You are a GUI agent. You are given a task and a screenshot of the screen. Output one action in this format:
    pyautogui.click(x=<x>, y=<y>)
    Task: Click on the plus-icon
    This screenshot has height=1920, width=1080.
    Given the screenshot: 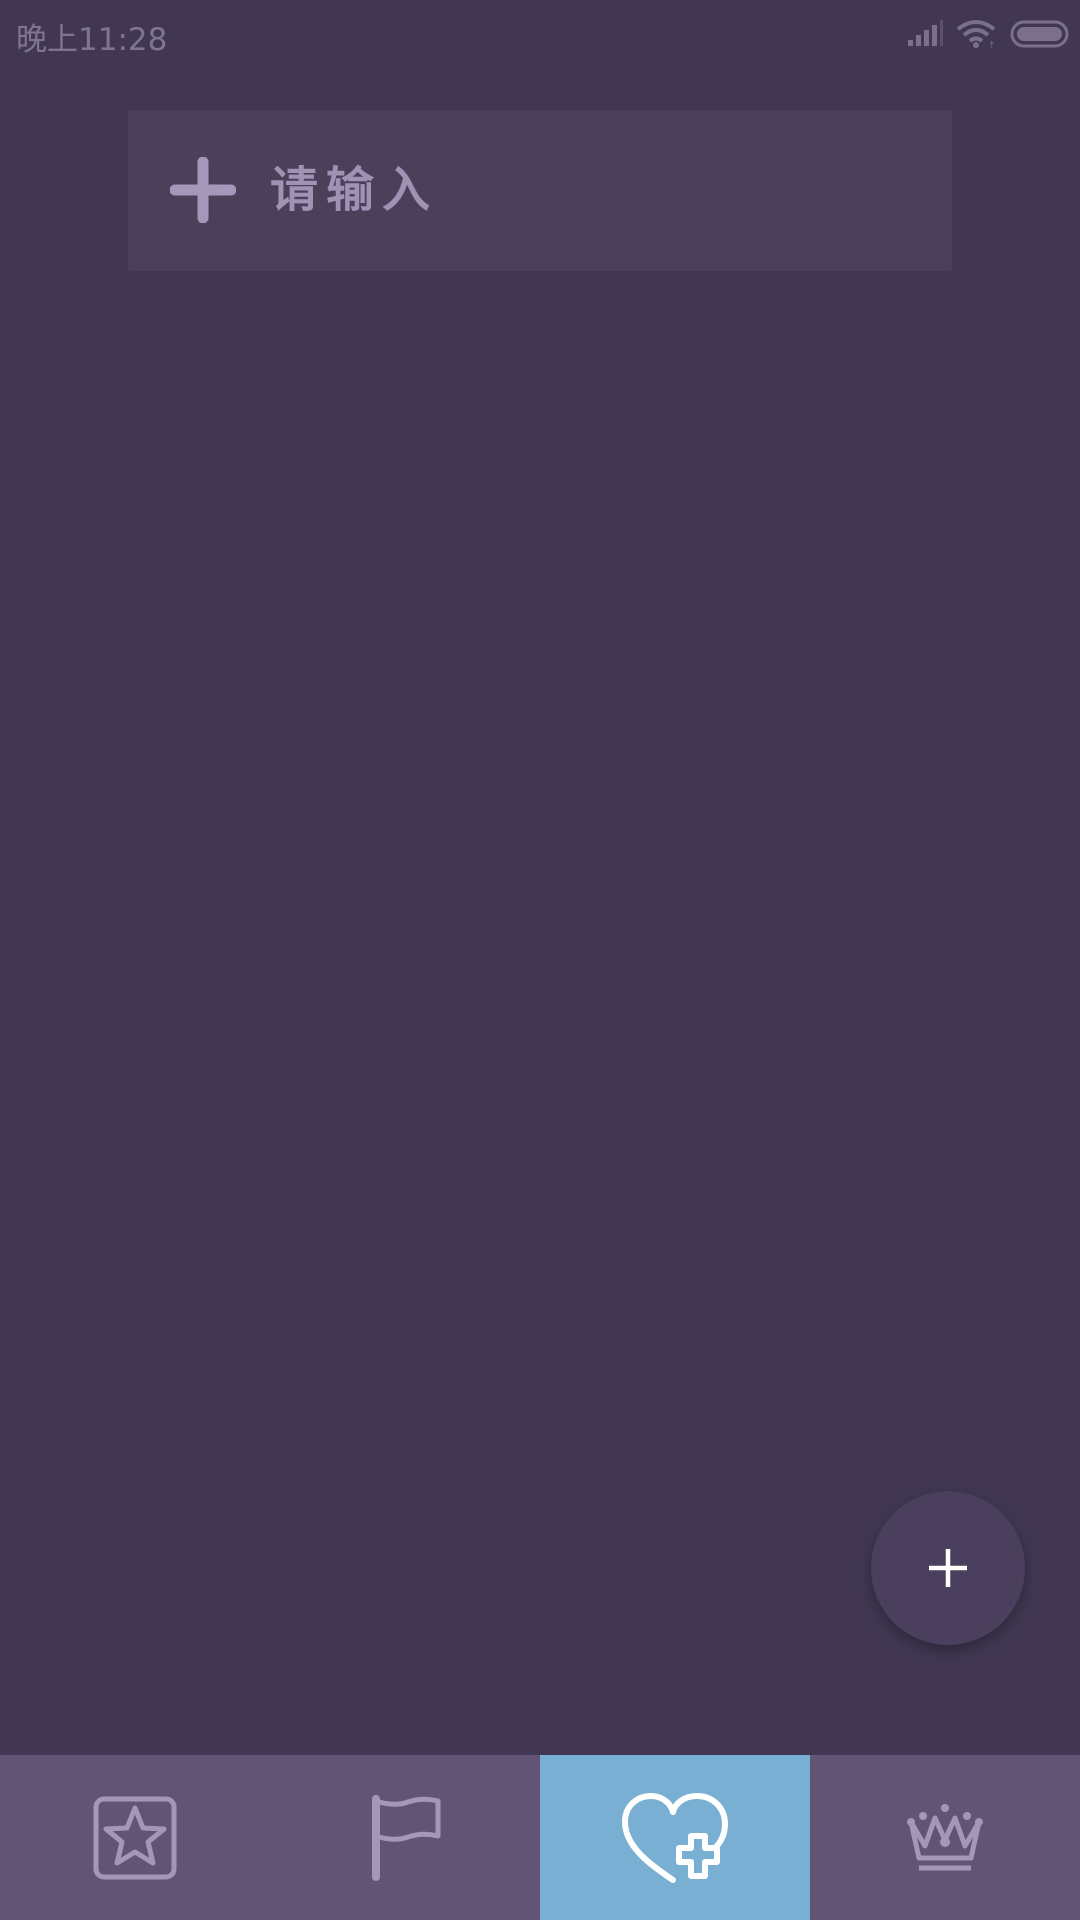 What is the action you would take?
    pyautogui.click(x=203, y=190)
    